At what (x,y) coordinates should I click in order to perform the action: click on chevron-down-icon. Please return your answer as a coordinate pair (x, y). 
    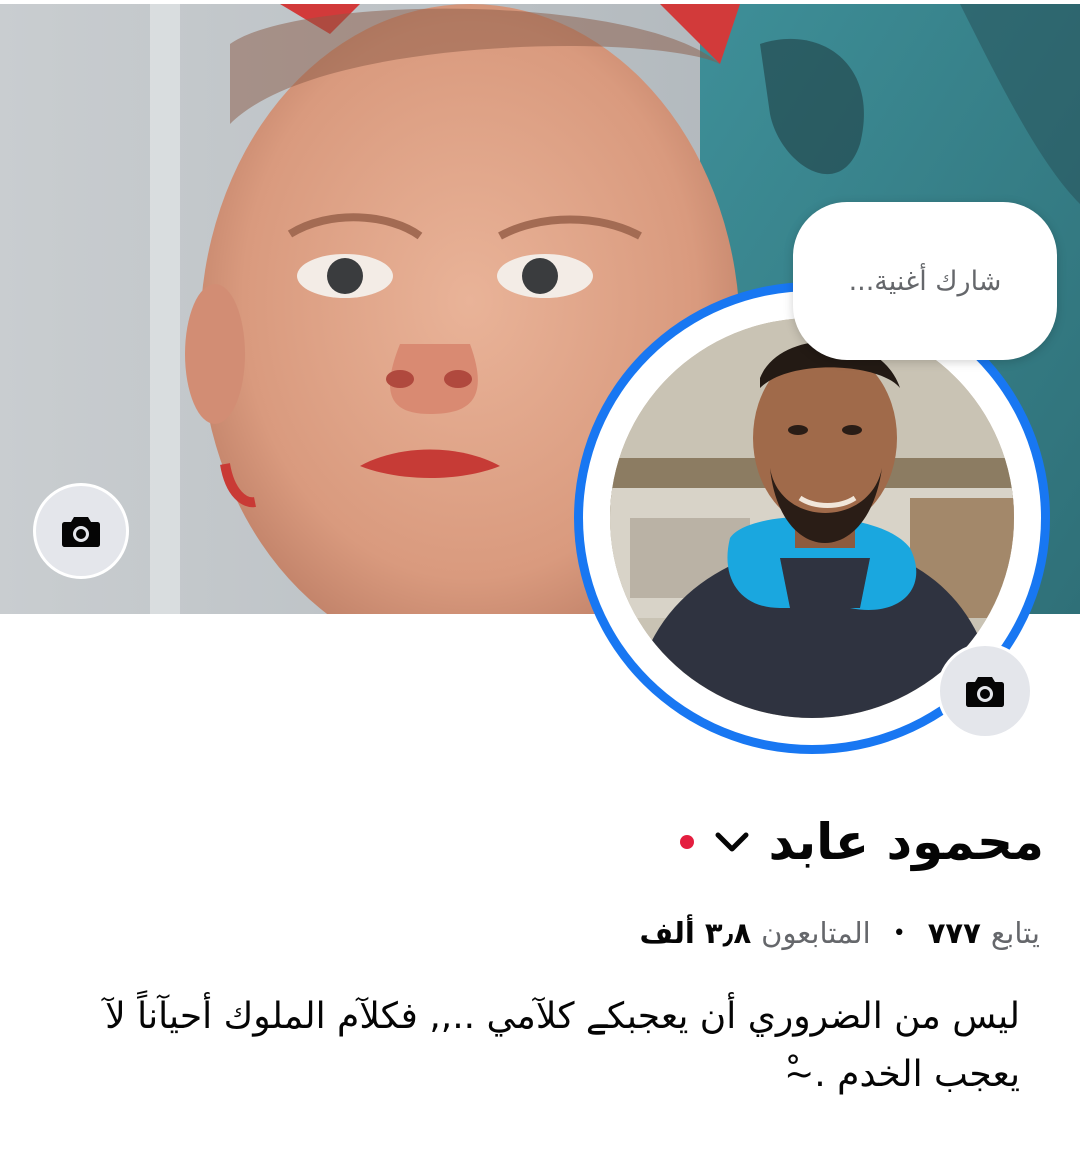
    Looking at the image, I should click on (732, 842).